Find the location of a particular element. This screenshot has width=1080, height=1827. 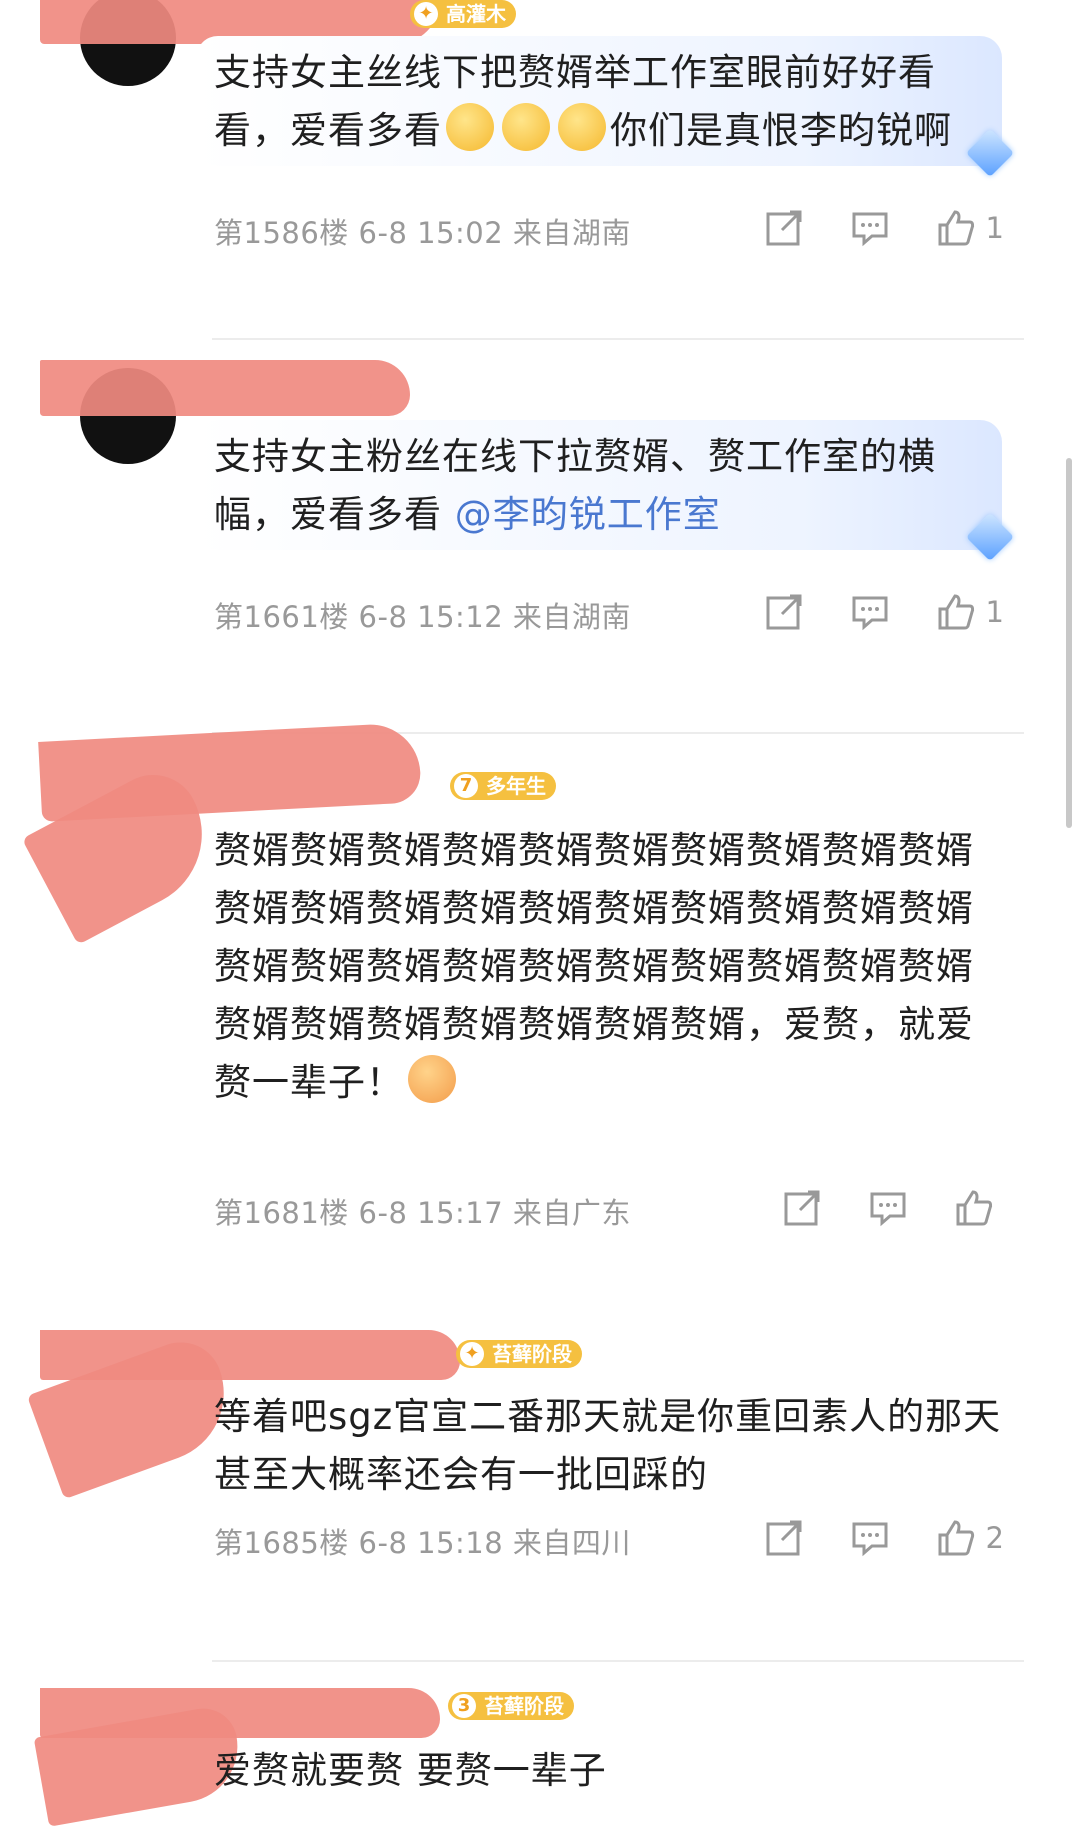

comment-text: 等着吧sgz官宣二番那天就是你重回素人的那天 甚至大概率还会有一批回踩的 is located at coordinates (609, 1446).